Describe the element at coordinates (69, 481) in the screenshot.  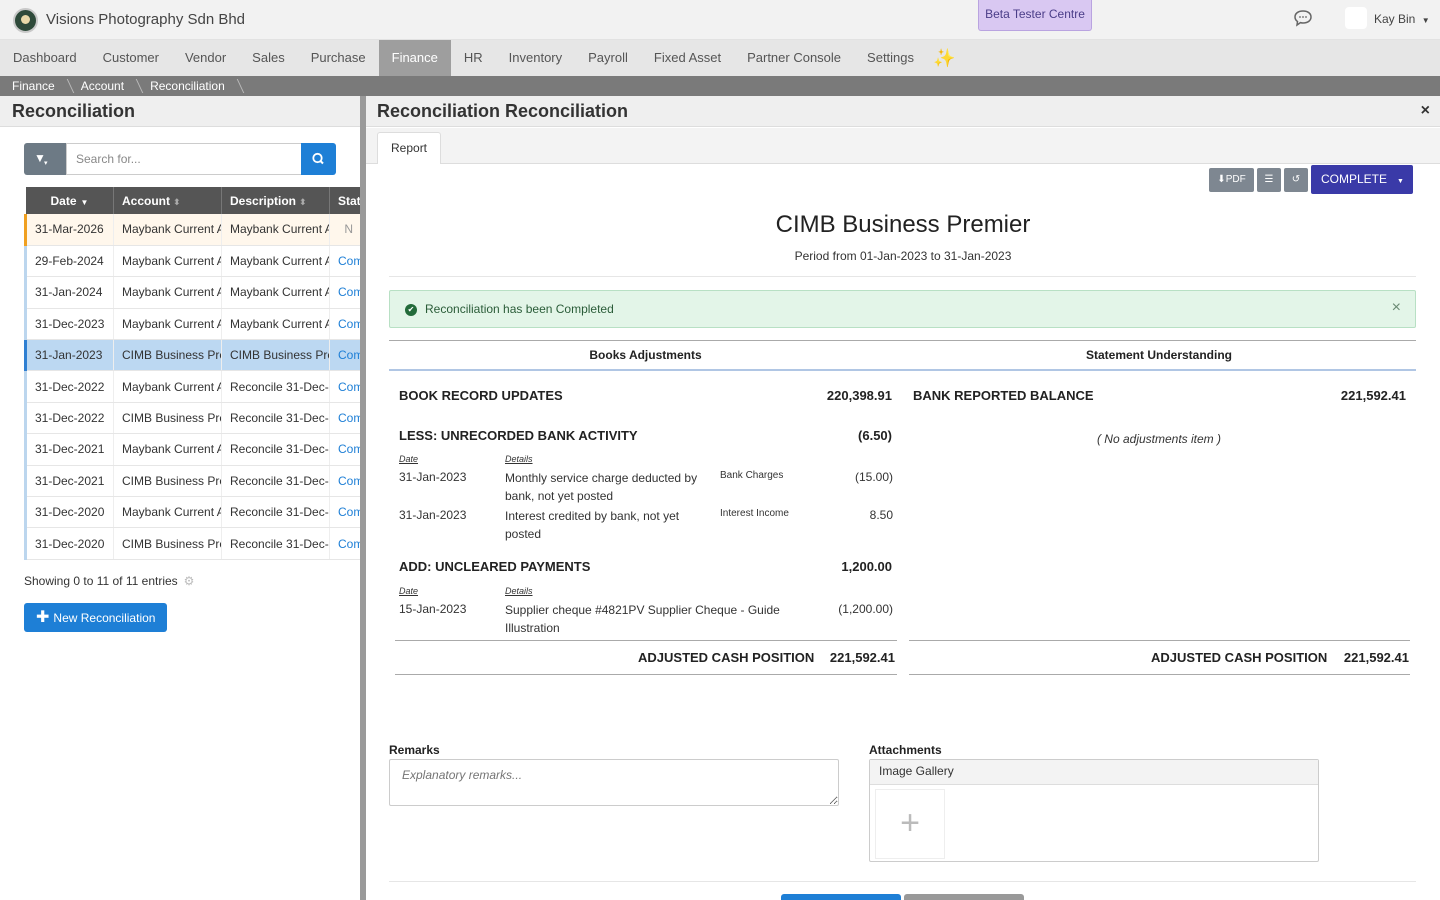
I see `row-date: 31-Dec-2021` at that location.